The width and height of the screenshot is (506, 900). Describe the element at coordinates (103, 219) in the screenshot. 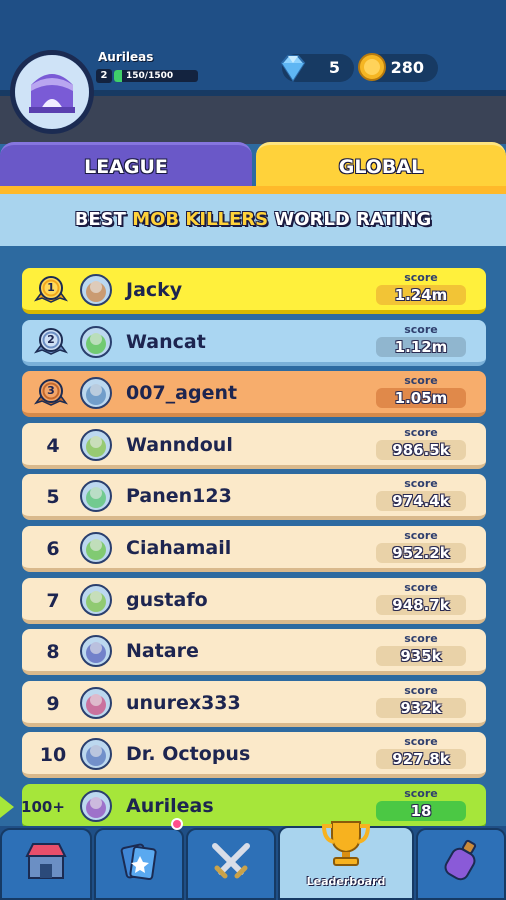

I see `banner-text-1: BEST` at that location.